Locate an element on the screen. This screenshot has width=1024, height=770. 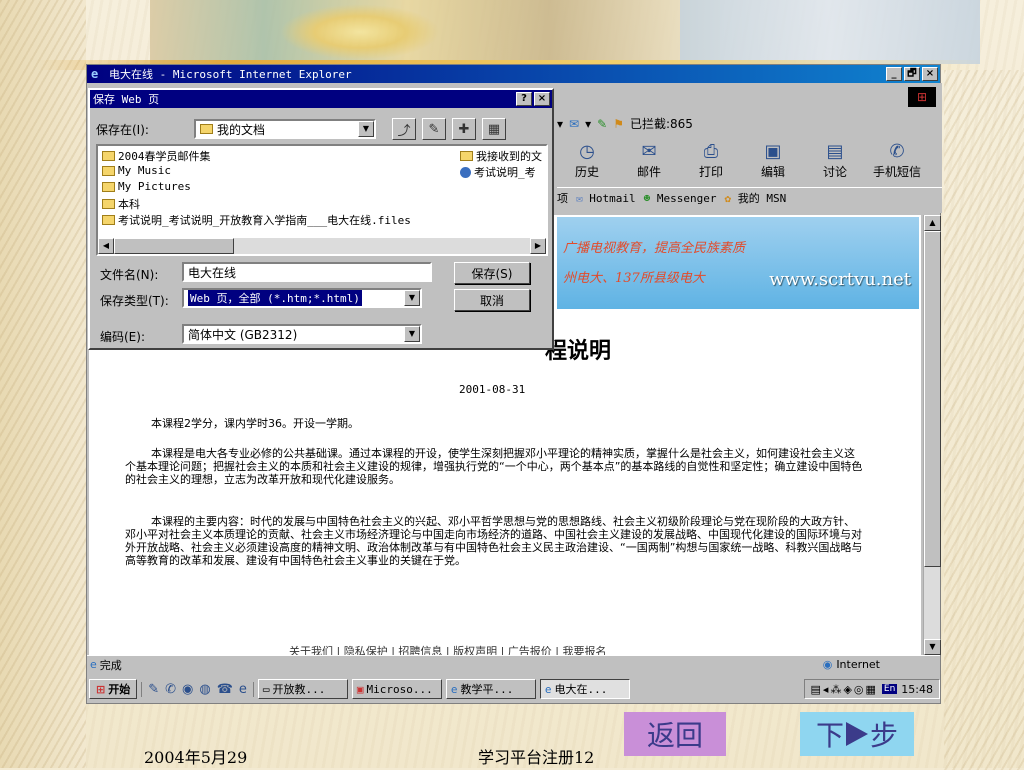
outlook-icon: ✆ is located at coordinates (170, 689).